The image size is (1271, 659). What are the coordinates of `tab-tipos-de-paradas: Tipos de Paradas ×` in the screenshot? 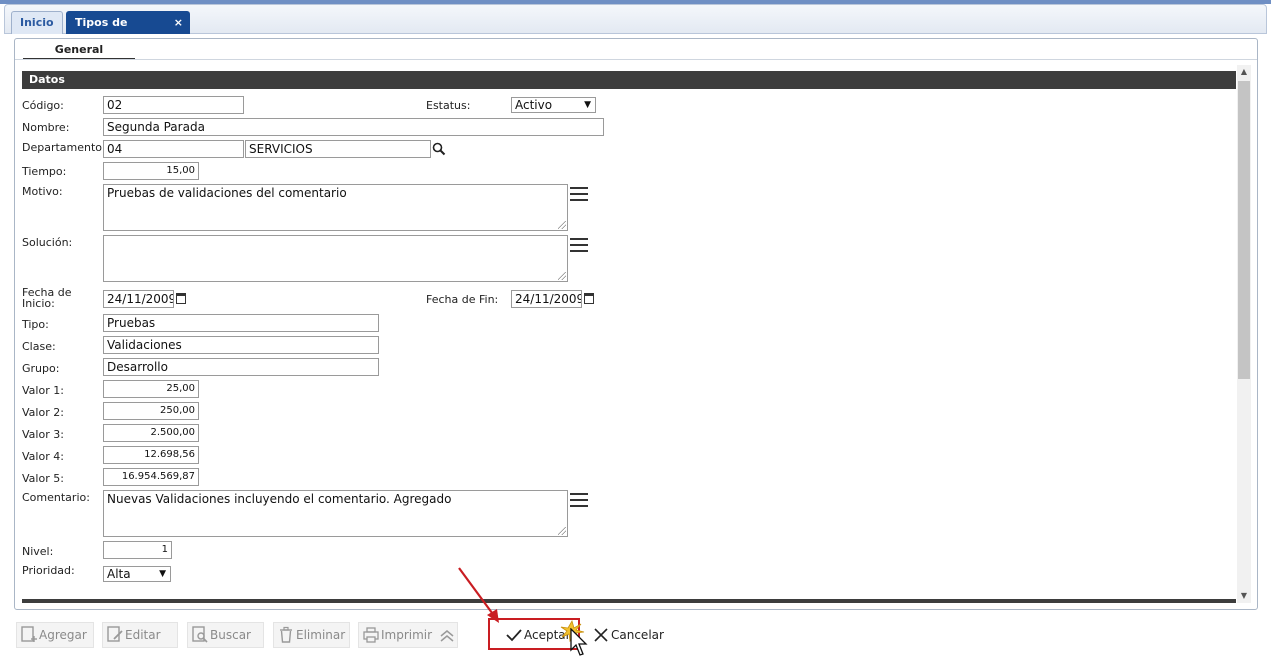 It's located at (128, 31).